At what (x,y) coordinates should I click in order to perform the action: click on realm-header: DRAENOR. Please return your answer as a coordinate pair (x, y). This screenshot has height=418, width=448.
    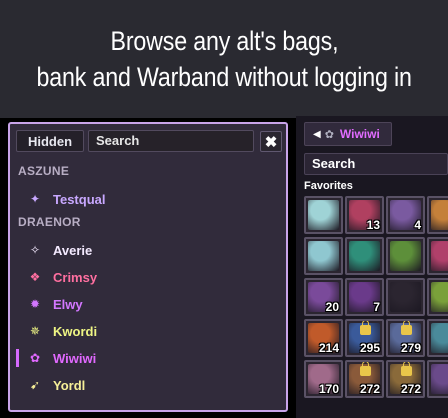
    Looking at the image, I should click on (49, 222).